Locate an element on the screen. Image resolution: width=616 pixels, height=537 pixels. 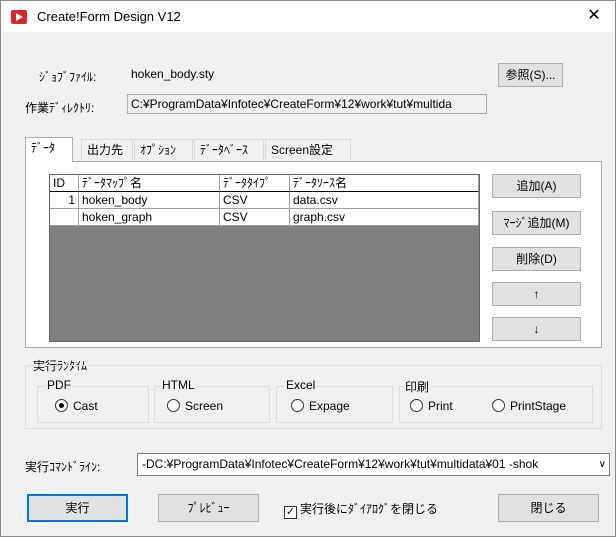
tab-data: ﾃﾞｰﾀ is located at coordinates (49, 149).